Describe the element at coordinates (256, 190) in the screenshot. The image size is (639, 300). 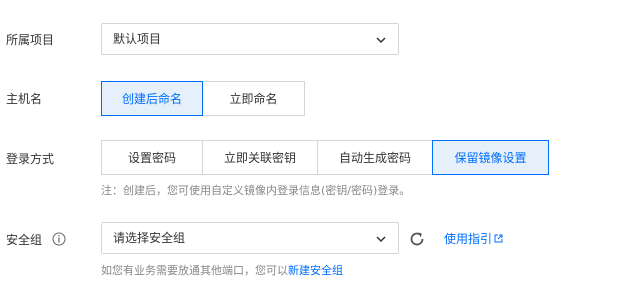
I see `login-note: 注：创建后，您可使用自定义镜像内登录信息(密钥/密码)登录。` at that location.